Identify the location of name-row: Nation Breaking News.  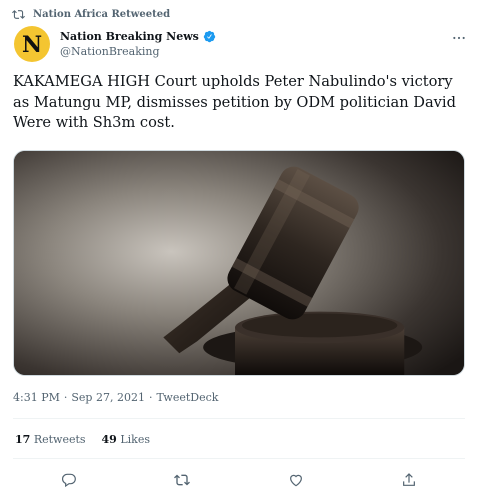
(138, 36).